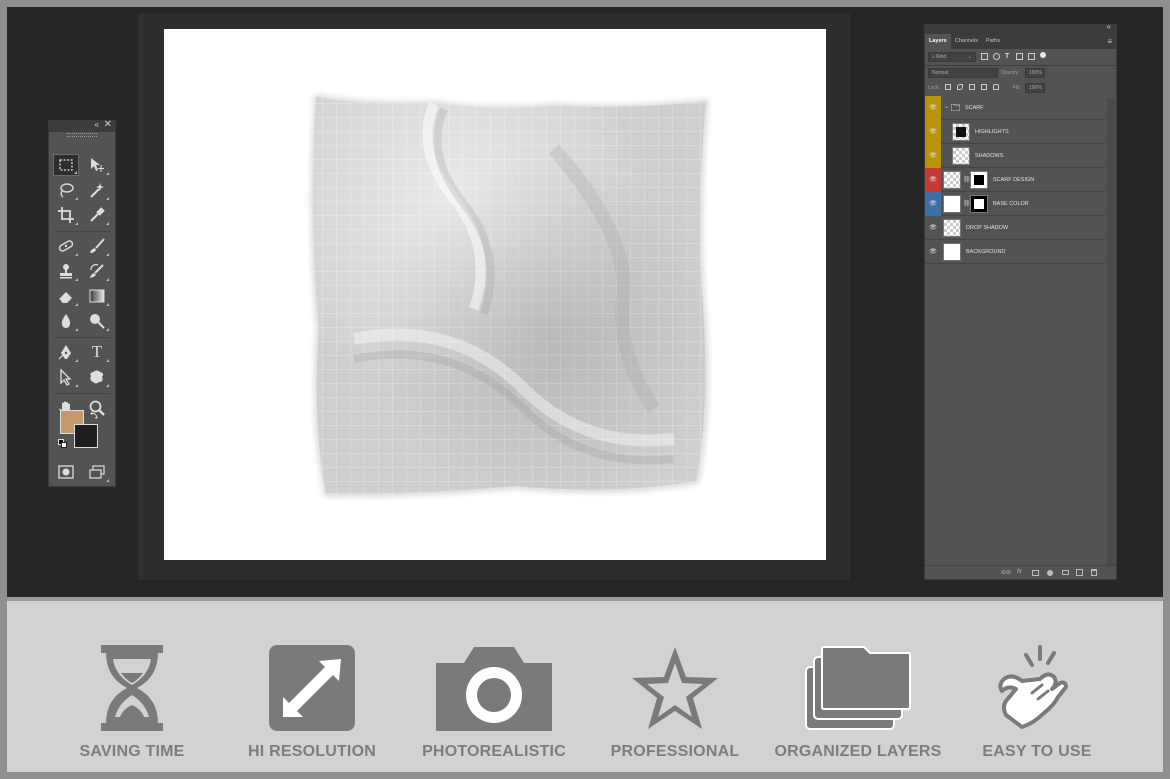  Describe the element at coordinates (963, 73) in the screenshot. I see `blend-mode-select: Normal` at that location.